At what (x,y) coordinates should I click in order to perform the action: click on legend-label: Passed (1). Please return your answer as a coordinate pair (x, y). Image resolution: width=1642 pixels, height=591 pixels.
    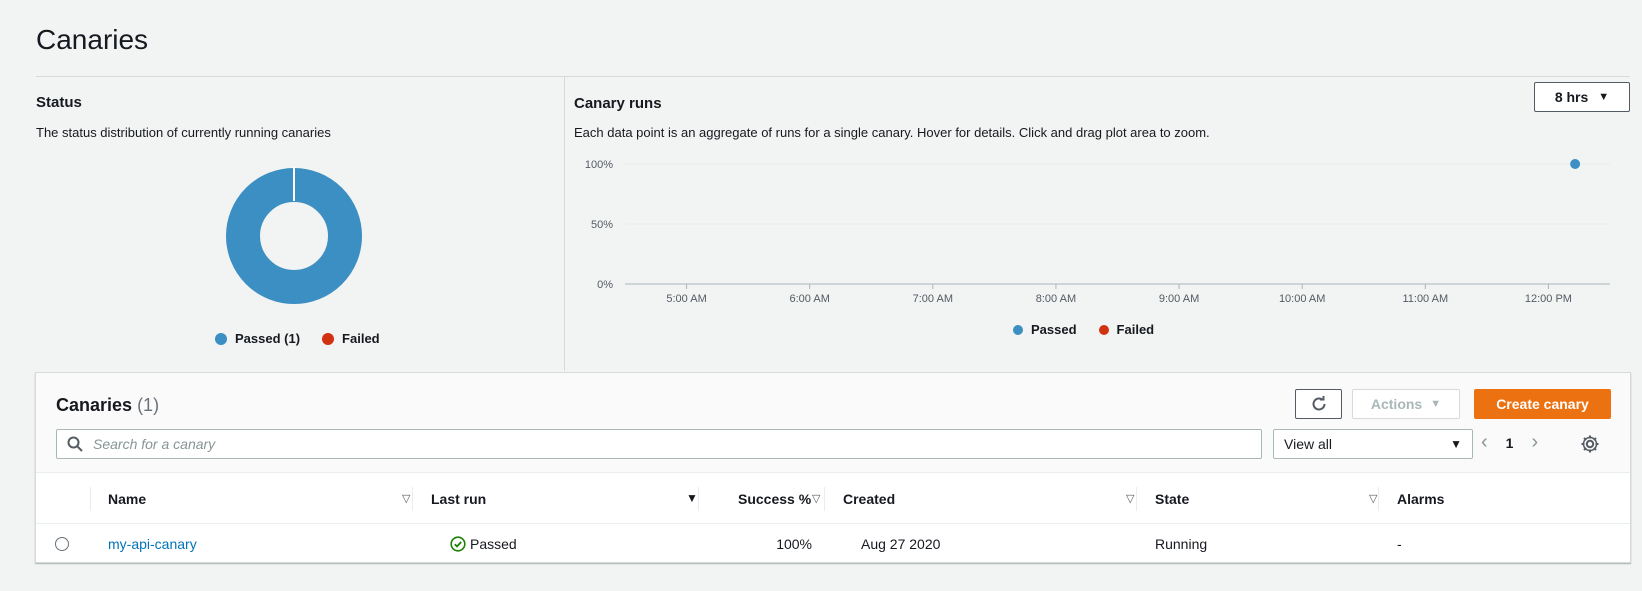
    Looking at the image, I should click on (268, 338).